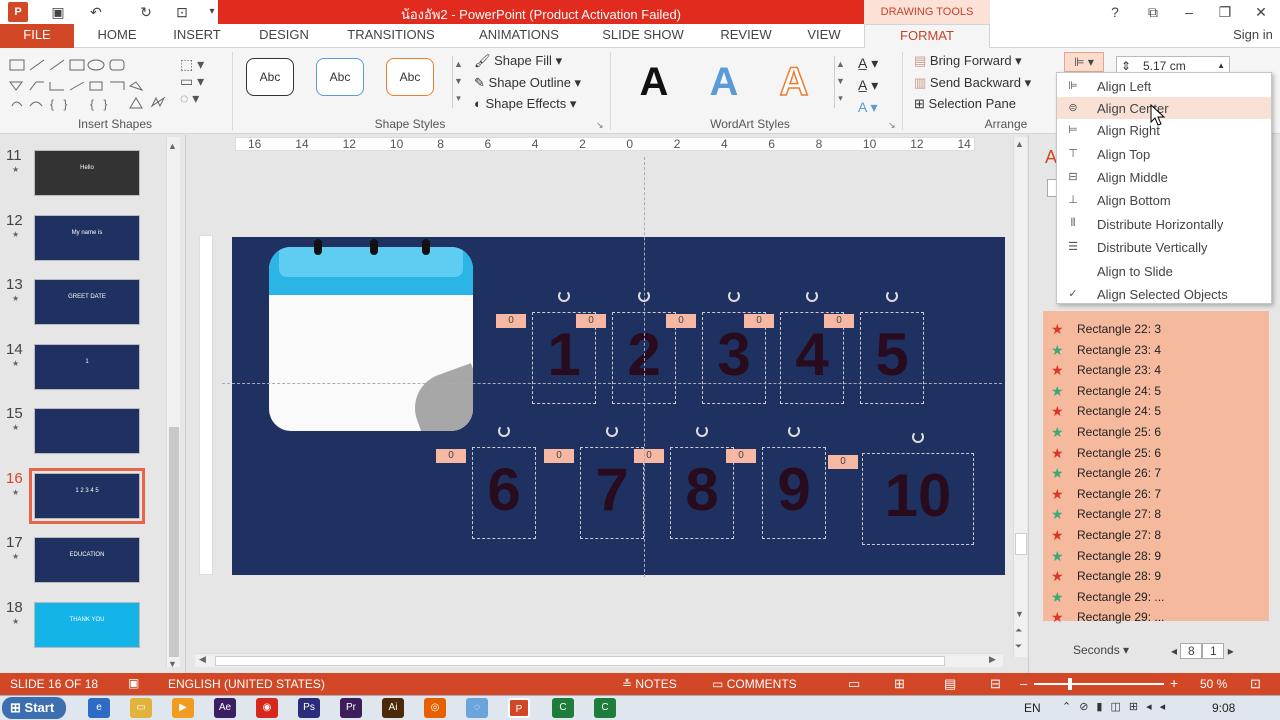  Describe the element at coordinates (435, 708) in the screenshot. I see `firefox-icon: ◎` at that location.